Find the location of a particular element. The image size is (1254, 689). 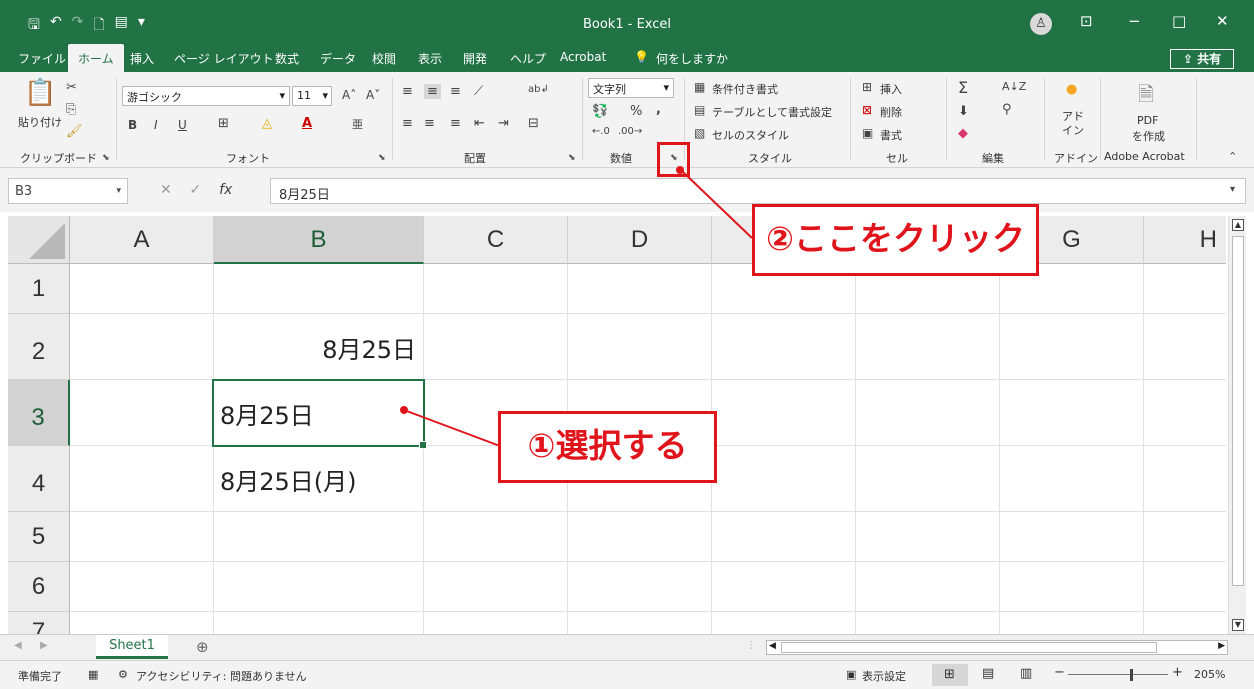

arrow-to-dialog-launcher is located at coordinates (717, 205).